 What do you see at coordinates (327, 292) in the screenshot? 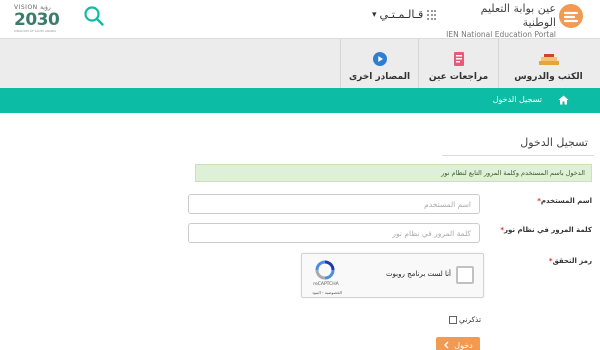
I see `recaptcha-terms: الخصوصية - البنود` at bounding box center [327, 292].